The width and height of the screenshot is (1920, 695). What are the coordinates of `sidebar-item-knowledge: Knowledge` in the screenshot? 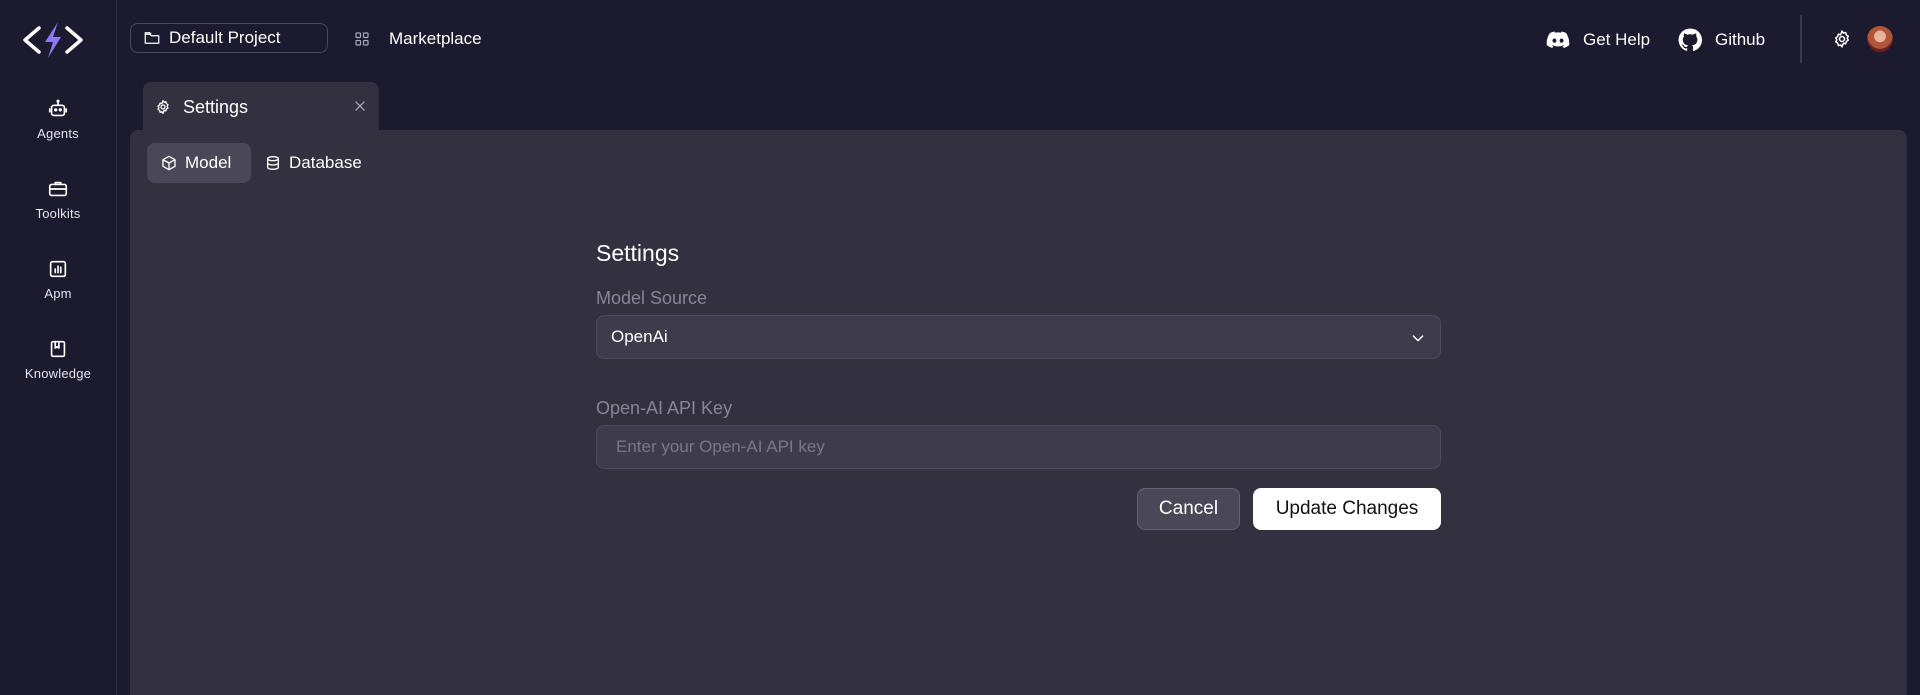 It's located at (58, 368).